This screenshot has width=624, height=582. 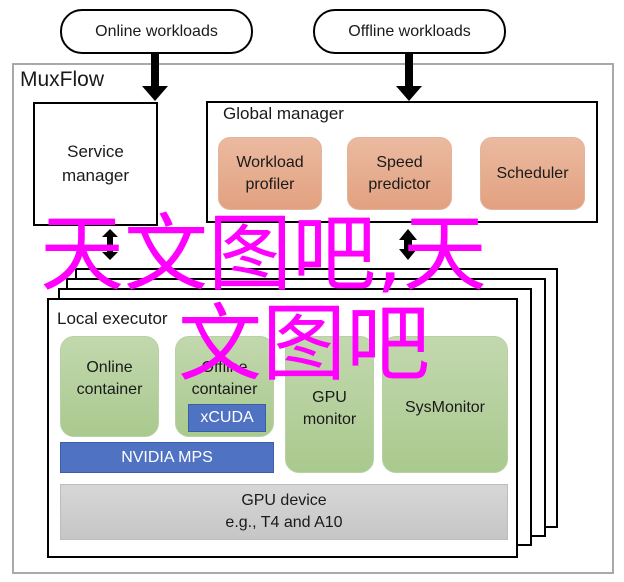 I want to click on watermark-line-2: 文图吧, so click(x=304, y=344).